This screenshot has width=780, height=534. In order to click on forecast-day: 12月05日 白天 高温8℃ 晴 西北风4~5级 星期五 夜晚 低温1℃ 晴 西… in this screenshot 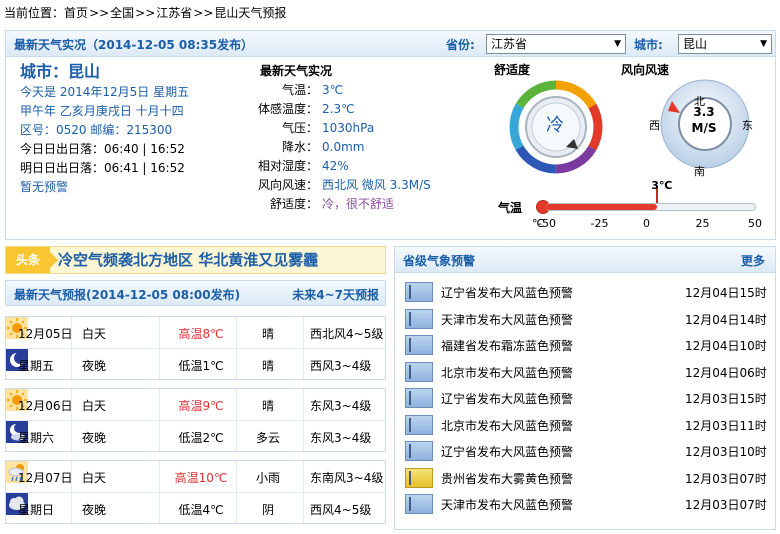, I will do `click(195, 348)`.